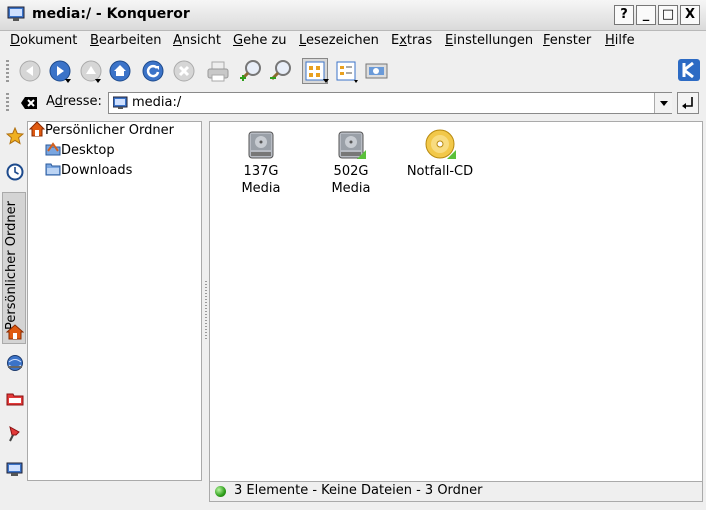 This screenshot has height=510, width=706. Describe the element at coordinates (11, 265) in the screenshot. I see `sidebar-tab-label: Persönlicher Ordner` at that location.